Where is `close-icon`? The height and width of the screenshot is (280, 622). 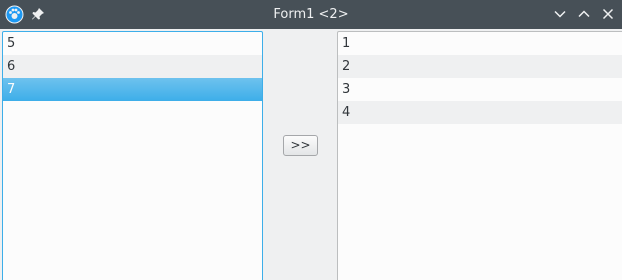
close-icon is located at coordinates (608, 14).